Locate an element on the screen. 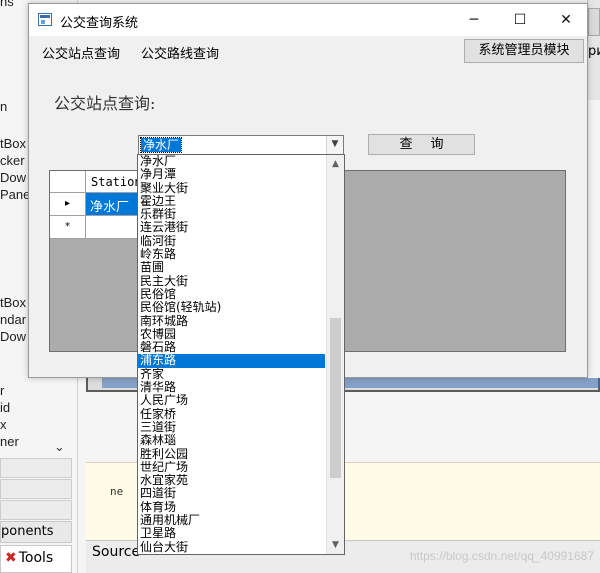 This screenshot has height=573, width=600. dropdown-item: 磐石路 is located at coordinates (231, 347).